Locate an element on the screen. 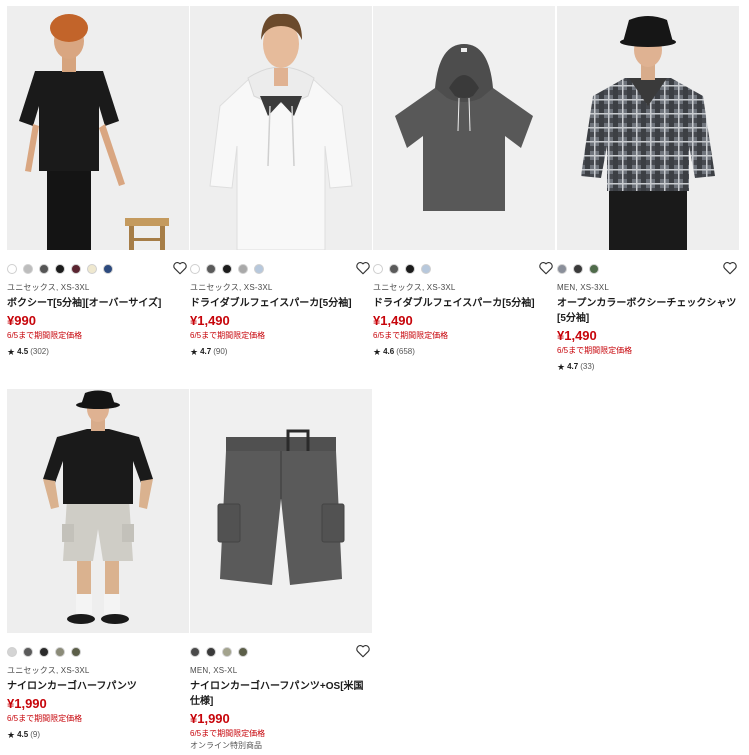 The image size is (749, 755). review-count: (302) is located at coordinates (39, 351).